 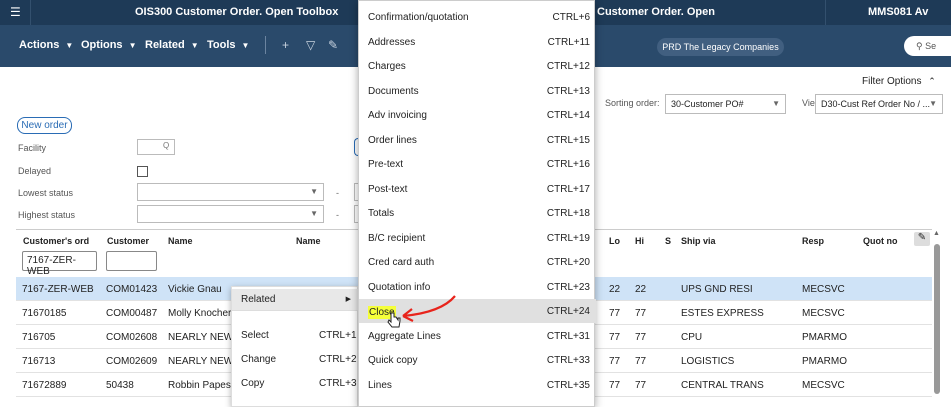 I want to click on scroll-thumb, so click(x=937, y=319).